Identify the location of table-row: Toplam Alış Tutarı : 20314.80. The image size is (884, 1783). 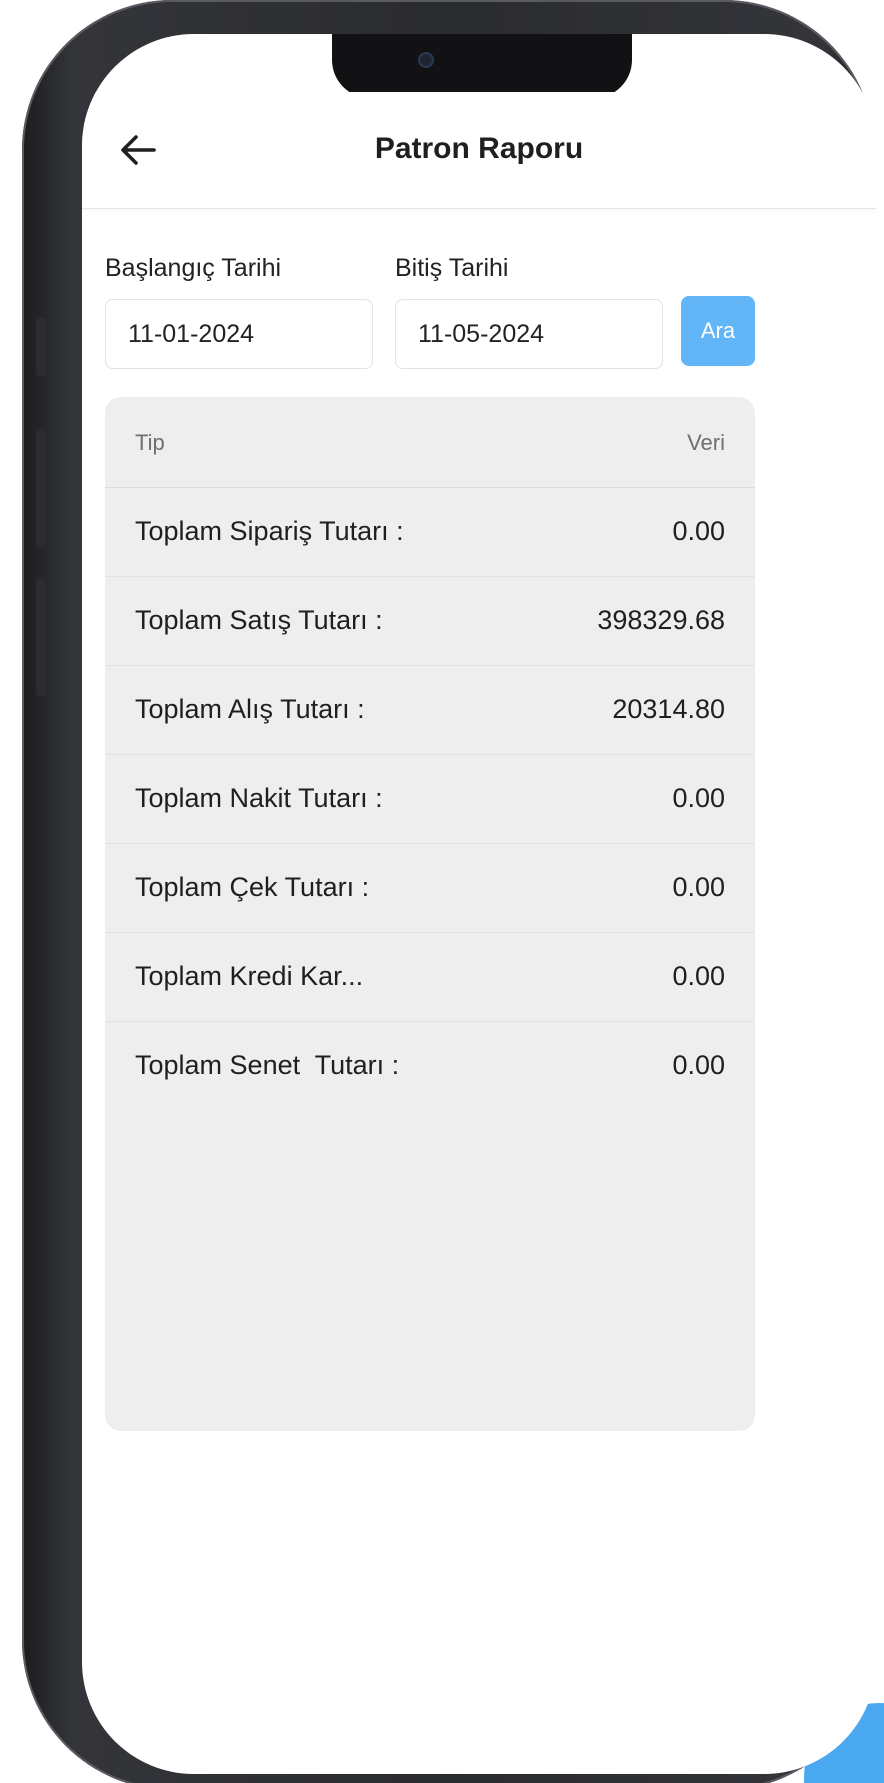
(430, 710).